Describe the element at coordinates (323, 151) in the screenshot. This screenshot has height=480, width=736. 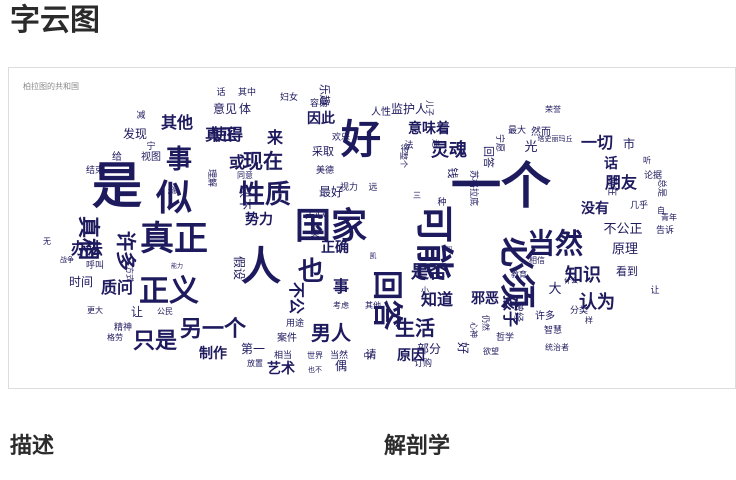
I see `wordcloud-word: 采取` at that location.